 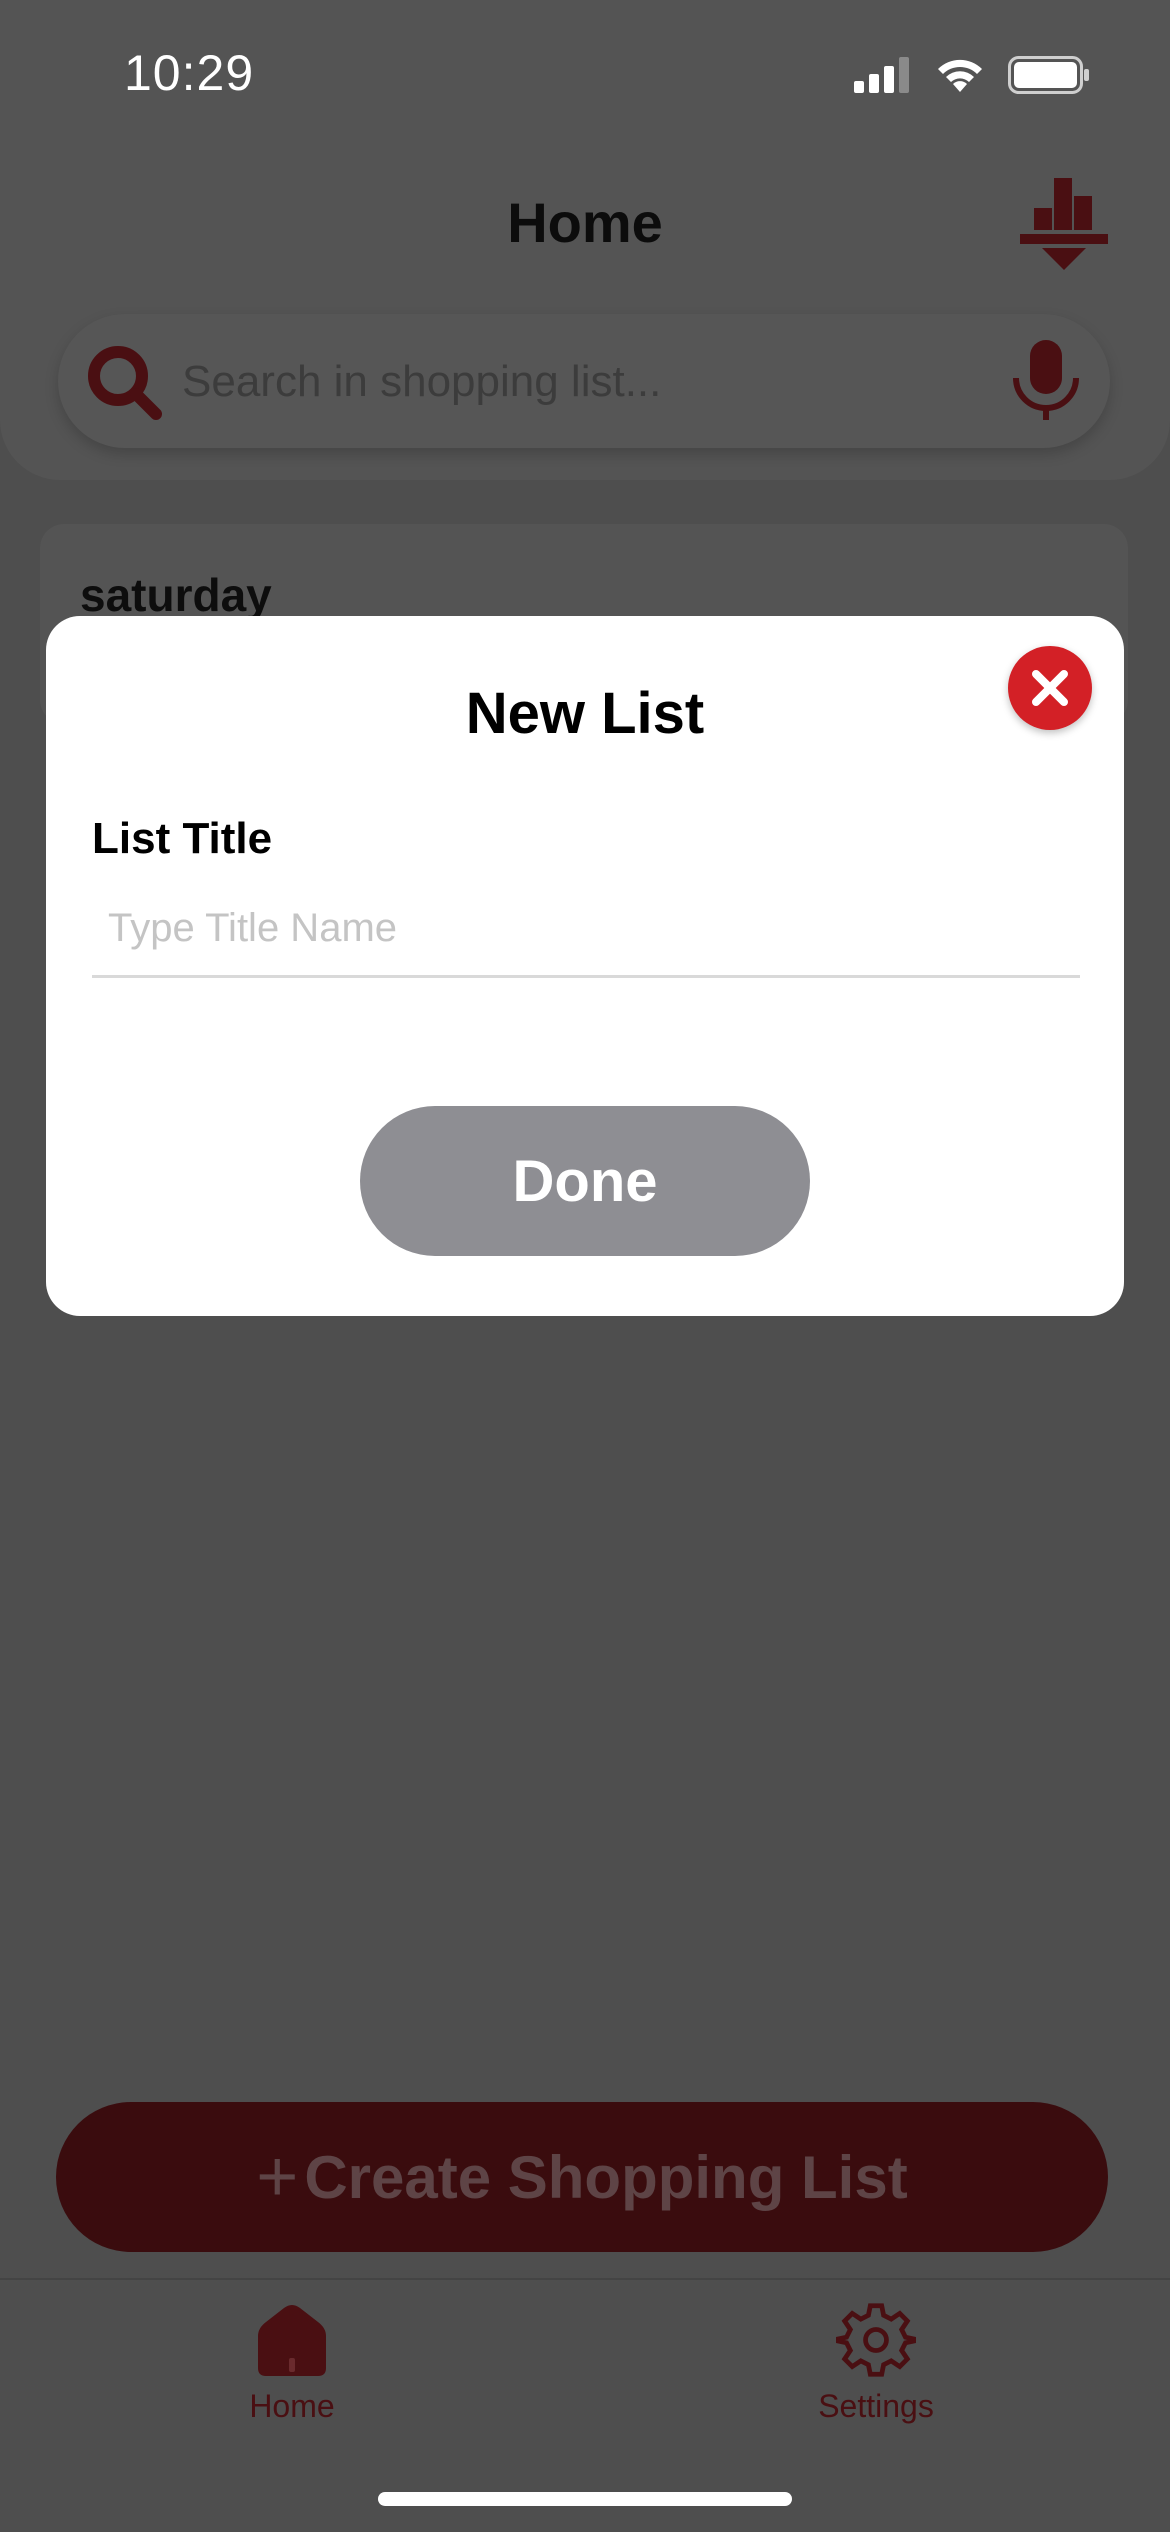 I want to click on list-title-label: List Title, so click(x=182, y=838).